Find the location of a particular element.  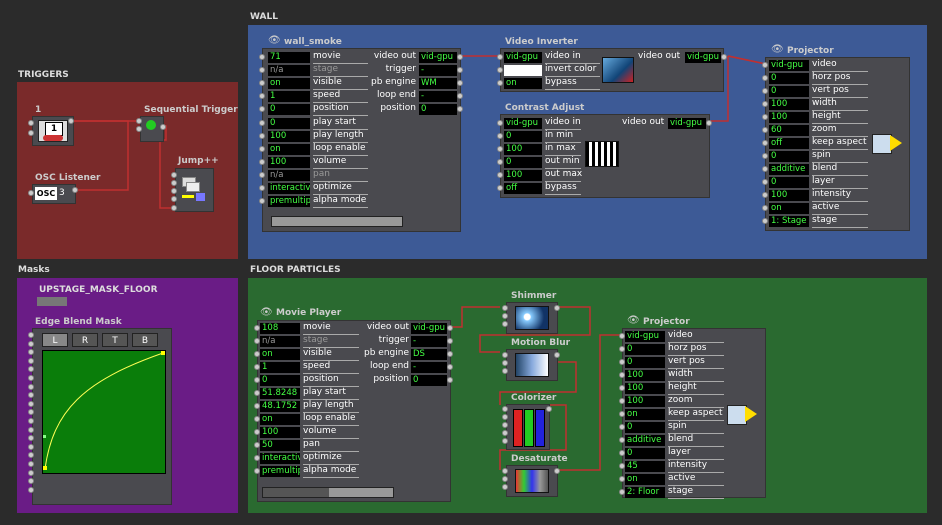

wall-projector-input-value: 1: Stage is located at coordinates (789, 221).